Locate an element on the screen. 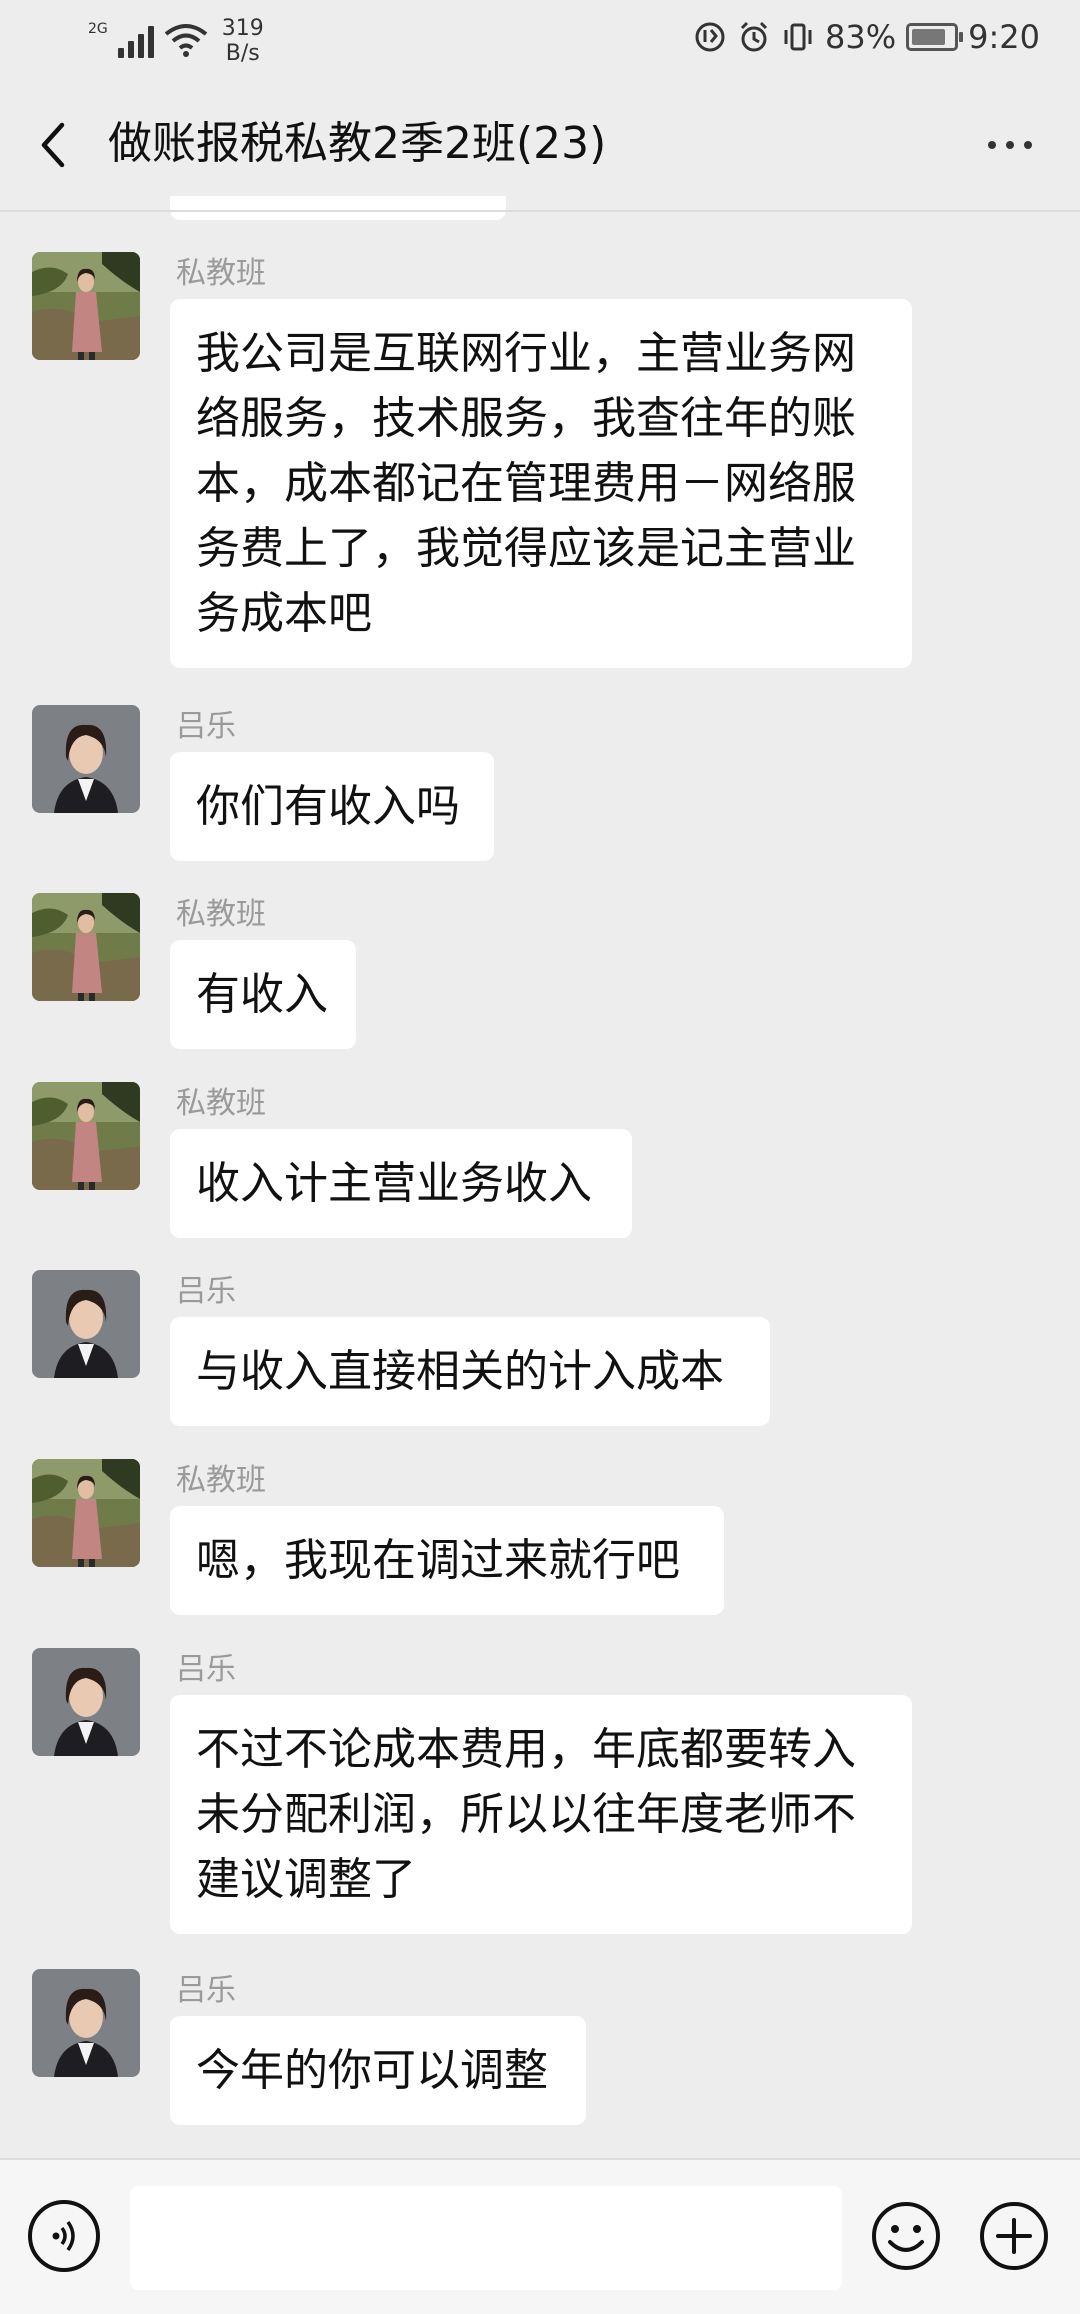  speed-value: 319 is located at coordinates (242, 28).